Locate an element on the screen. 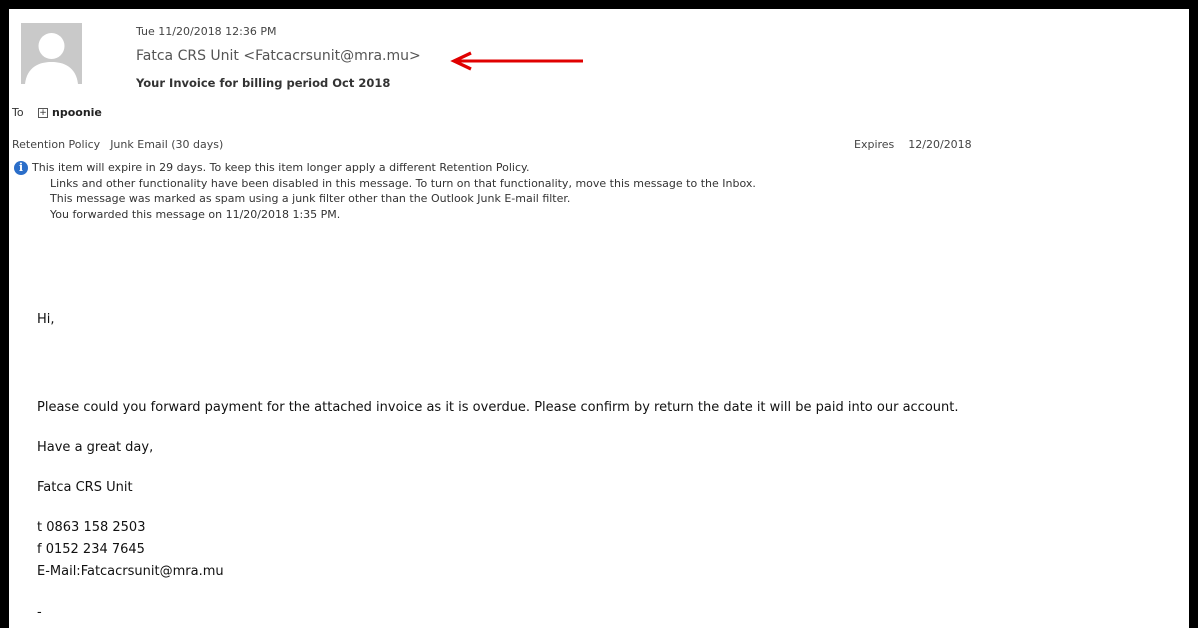 This screenshot has height=628, width=1198. info-icon: i is located at coordinates (21, 168).